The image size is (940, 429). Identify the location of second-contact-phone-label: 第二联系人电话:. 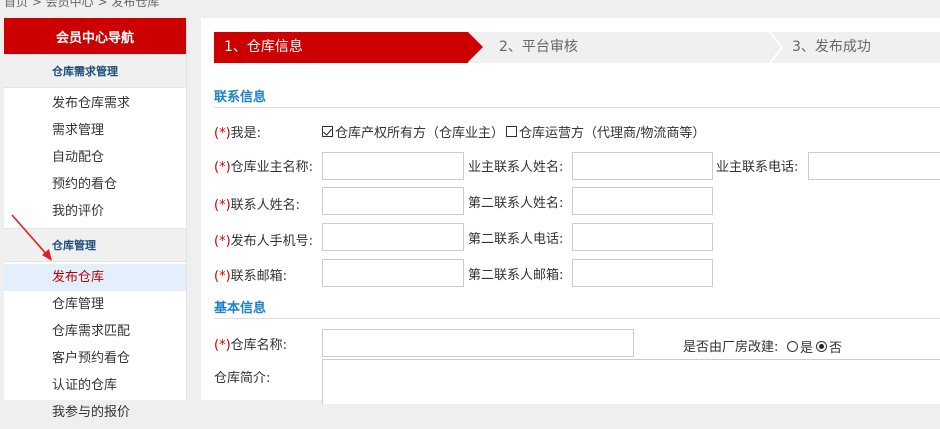
(516, 239).